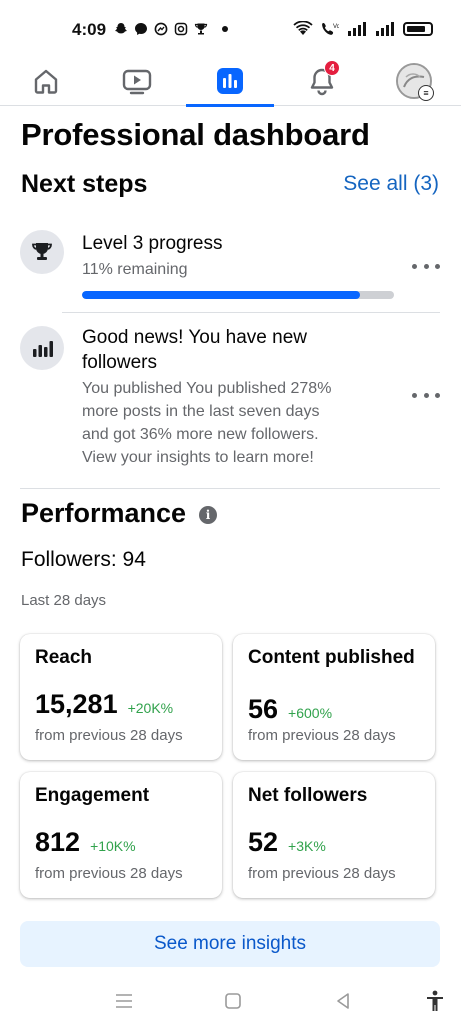 This screenshot has width=461, height=1024. I want to click on metric-value: 52, so click(263, 842).